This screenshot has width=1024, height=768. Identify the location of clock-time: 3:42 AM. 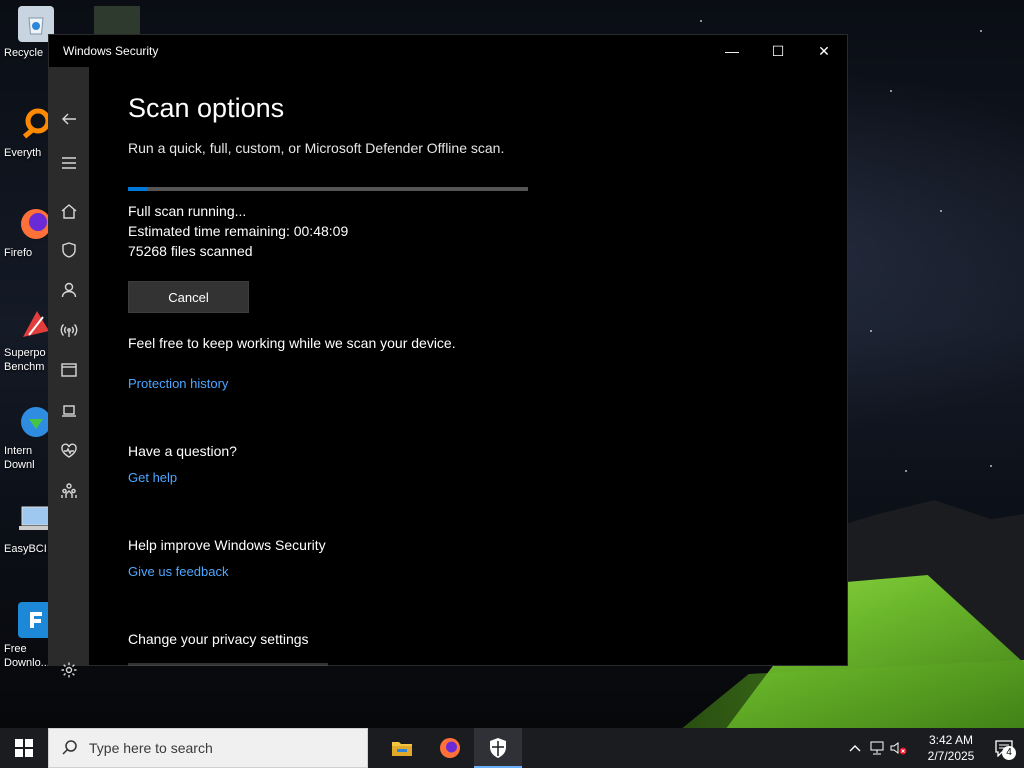
(951, 740).